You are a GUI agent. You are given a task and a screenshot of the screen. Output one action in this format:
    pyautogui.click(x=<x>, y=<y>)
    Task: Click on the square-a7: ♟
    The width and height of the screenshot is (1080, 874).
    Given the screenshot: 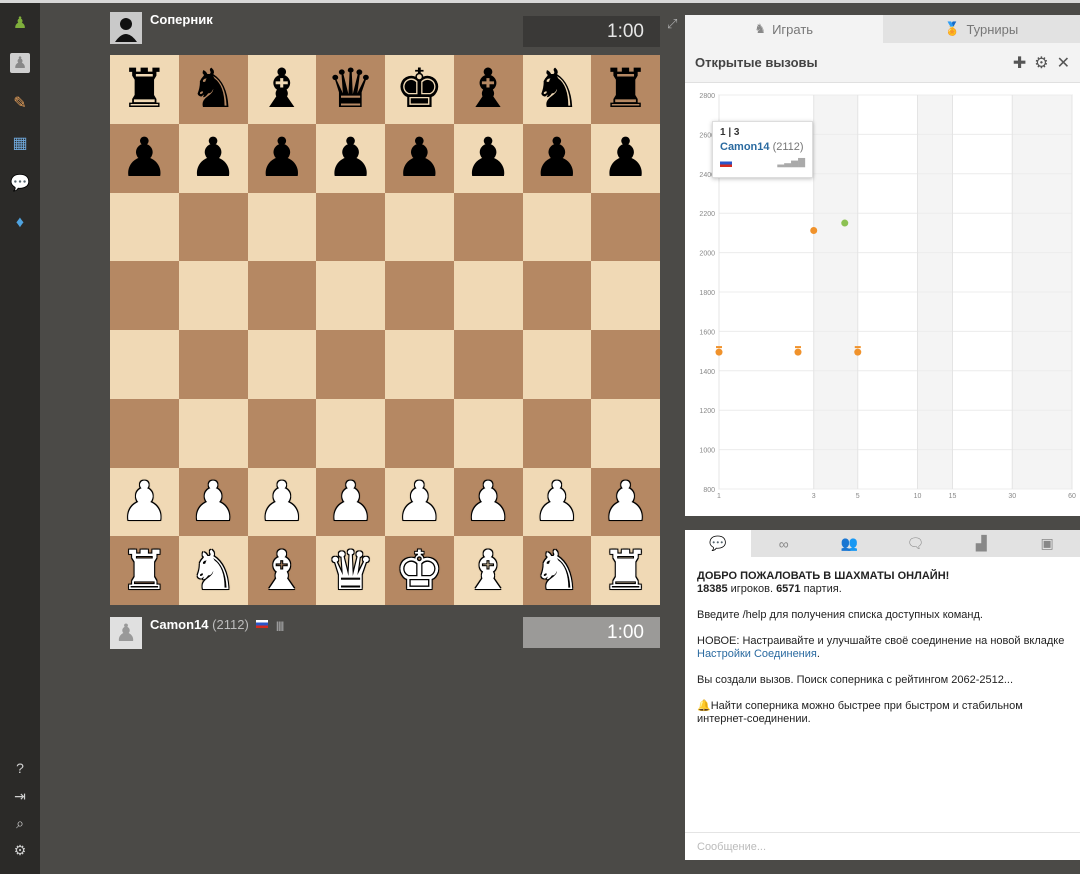 What is the action you would take?
    pyautogui.click(x=144, y=158)
    